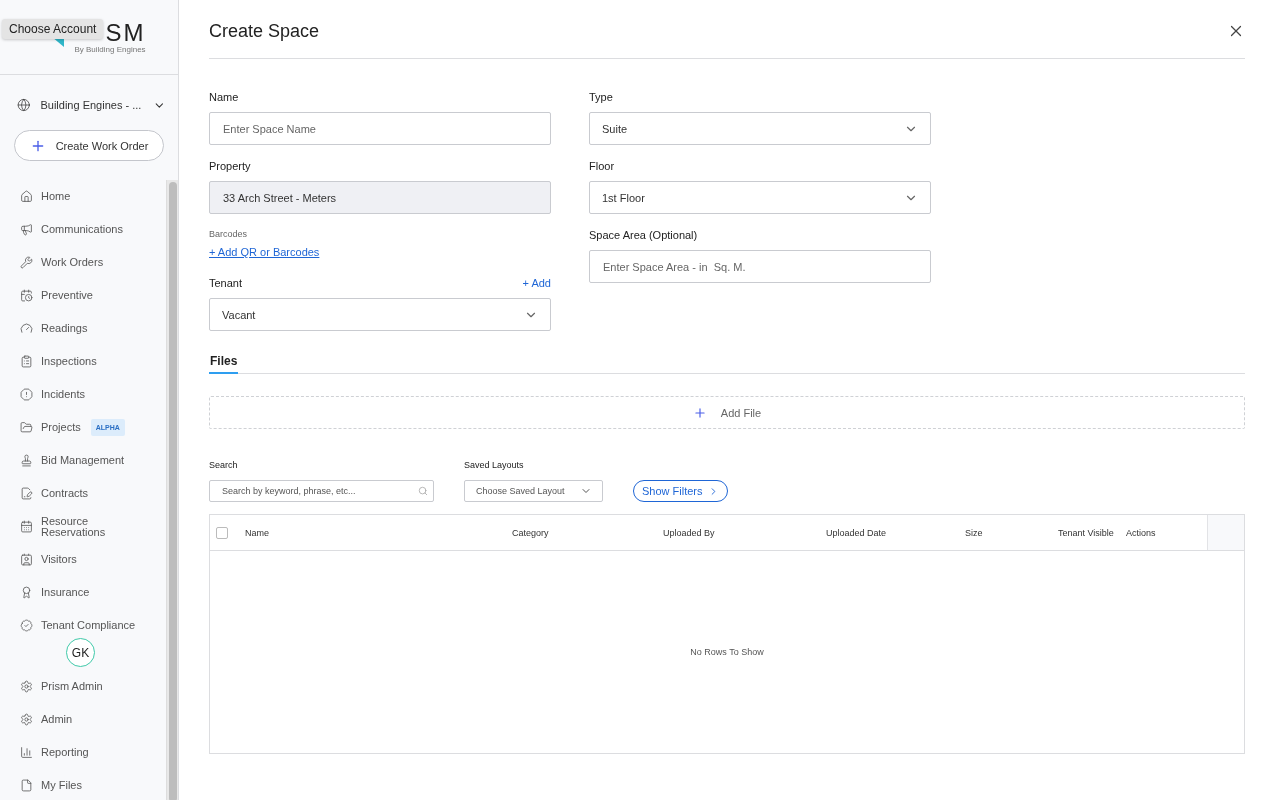  Describe the element at coordinates (760, 266) in the screenshot. I see `text-field: Enter Space Area - in Sq. M.` at that location.